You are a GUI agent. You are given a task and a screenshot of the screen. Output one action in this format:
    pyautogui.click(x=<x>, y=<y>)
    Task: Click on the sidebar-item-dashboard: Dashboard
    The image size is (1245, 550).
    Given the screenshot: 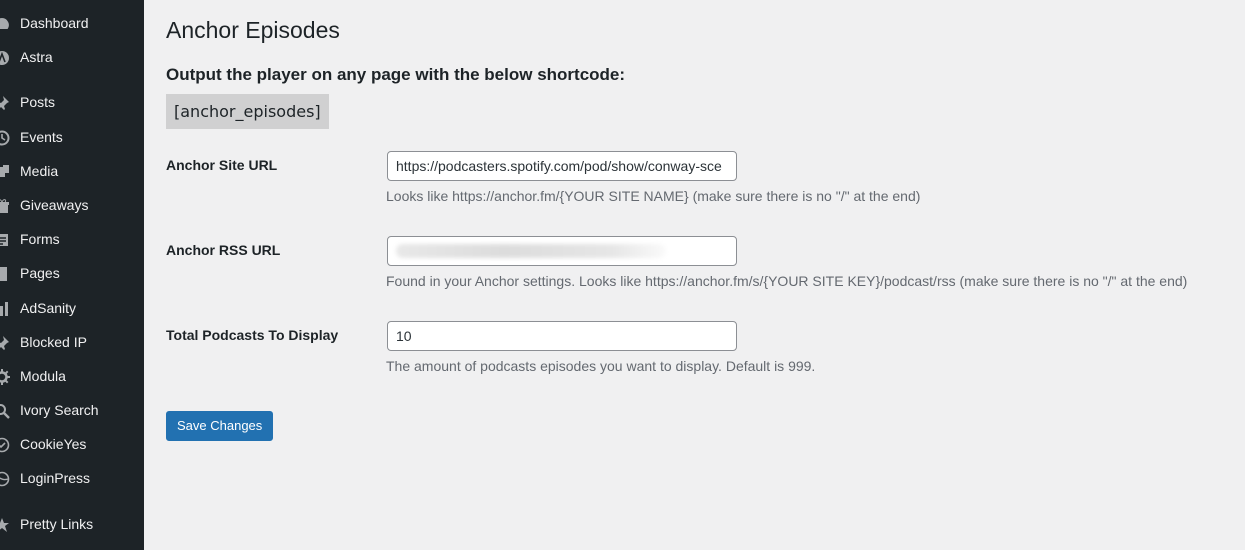 What is the action you would take?
    pyautogui.click(x=72, y=24)
    